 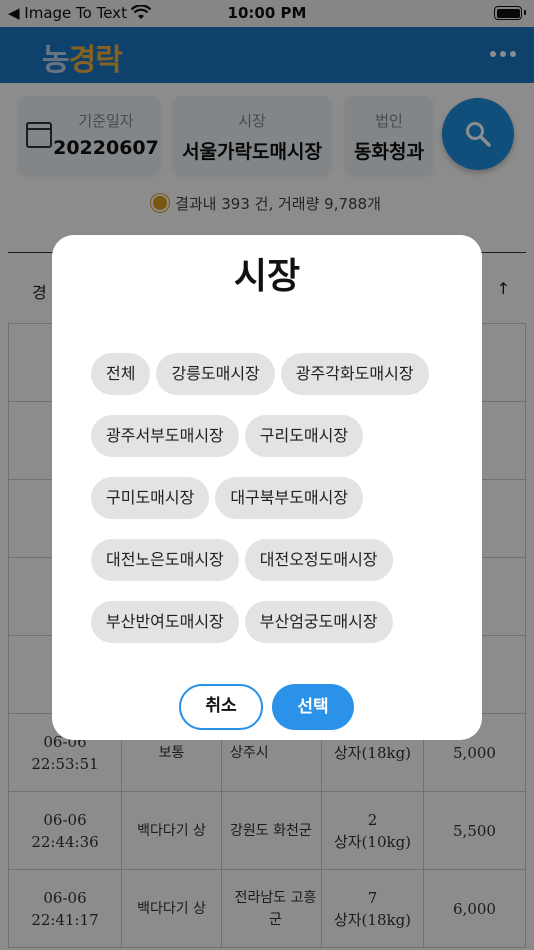 What do you see at coordinates (304, 436) in the screenshot?
I see `market-chip: 구리도매시장` at bounding box center [304, 436].